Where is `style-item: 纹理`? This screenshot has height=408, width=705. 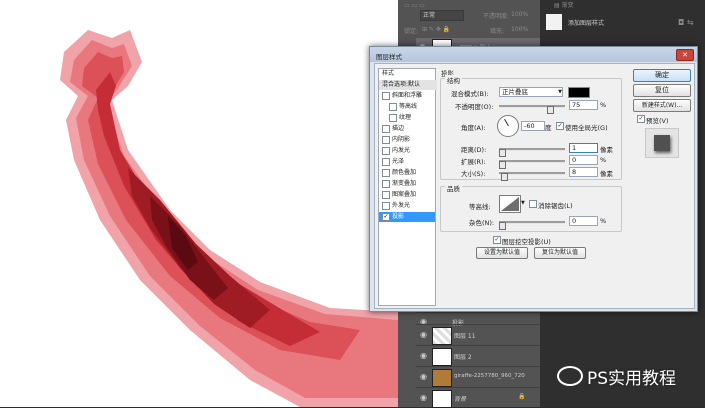
style-item: 纹理 is located at coordinates (407, 118).